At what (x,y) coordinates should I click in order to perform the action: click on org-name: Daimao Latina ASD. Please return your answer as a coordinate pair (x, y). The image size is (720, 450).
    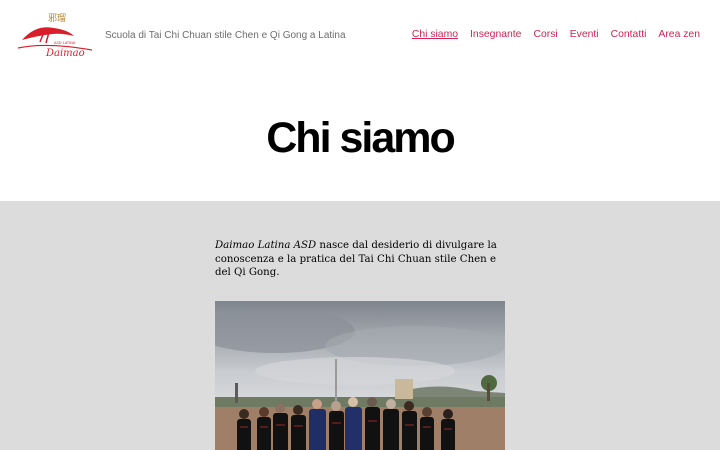
    Looking at the image, I should click on (266, 245).